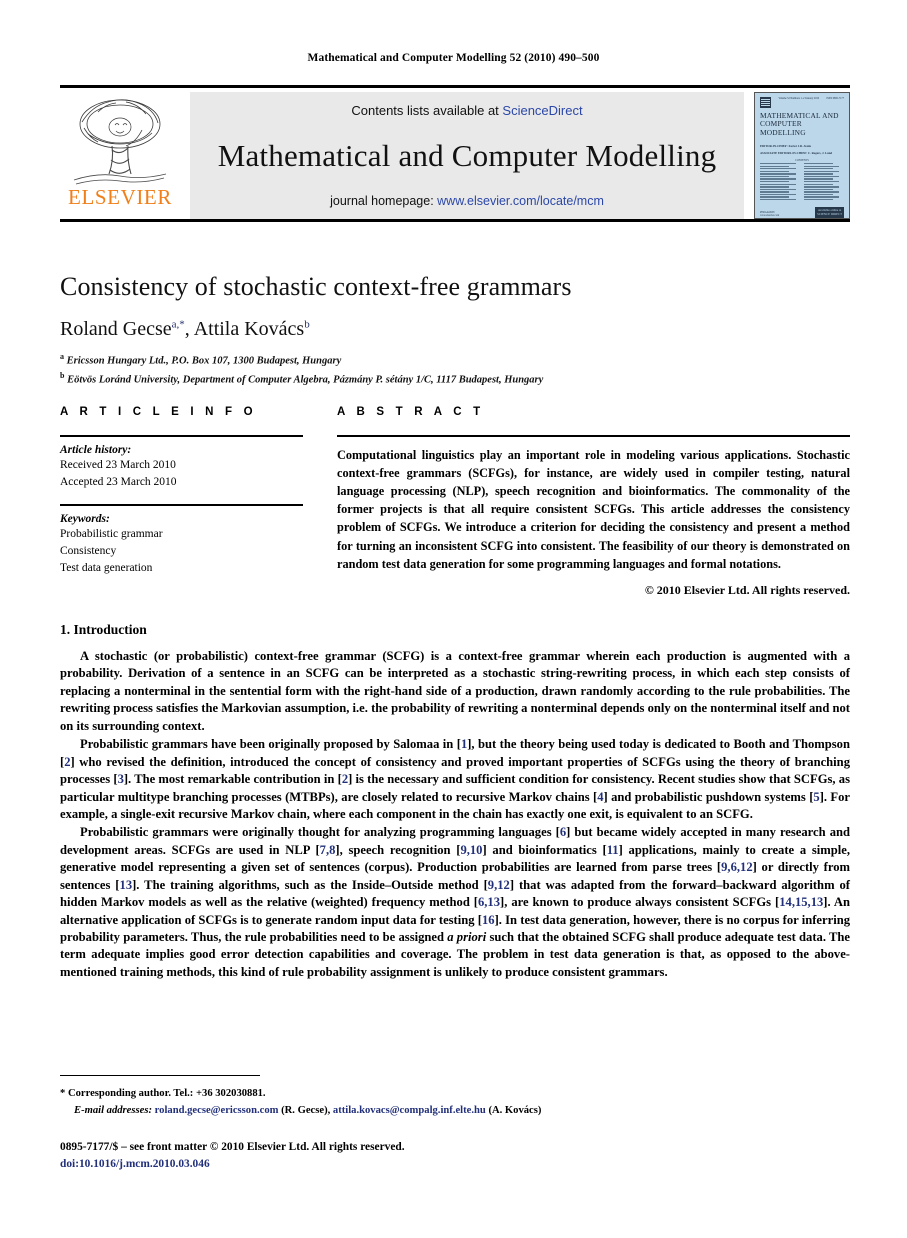 This screenshot has height=1238, width=907. What do you see at coordinates (489, 902) in the screenshot?
I see `citation-reference: 6,13` at bounding box center [489, 902].